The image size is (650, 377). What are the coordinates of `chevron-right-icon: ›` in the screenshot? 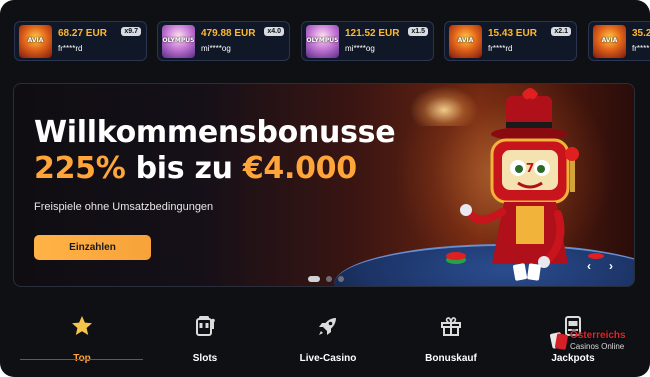 It's located at (611, 266).